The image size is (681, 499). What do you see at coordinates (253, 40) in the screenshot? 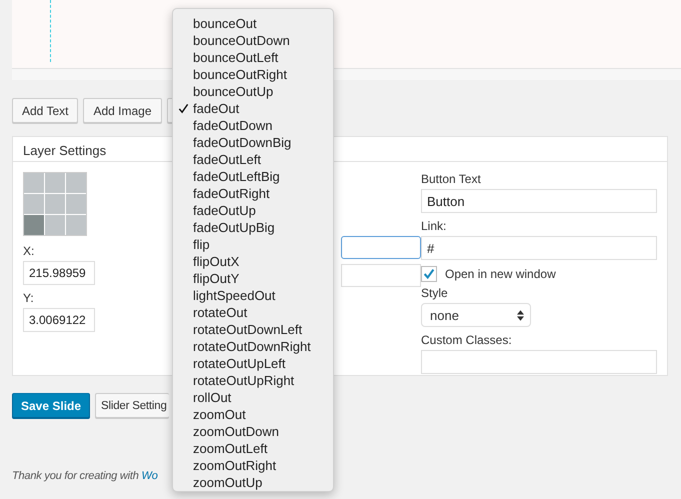
I see `menu-item: bounceOutDown` at bounding box center [253, 40].